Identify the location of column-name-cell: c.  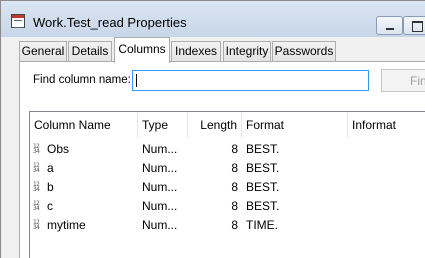
(50, 206).